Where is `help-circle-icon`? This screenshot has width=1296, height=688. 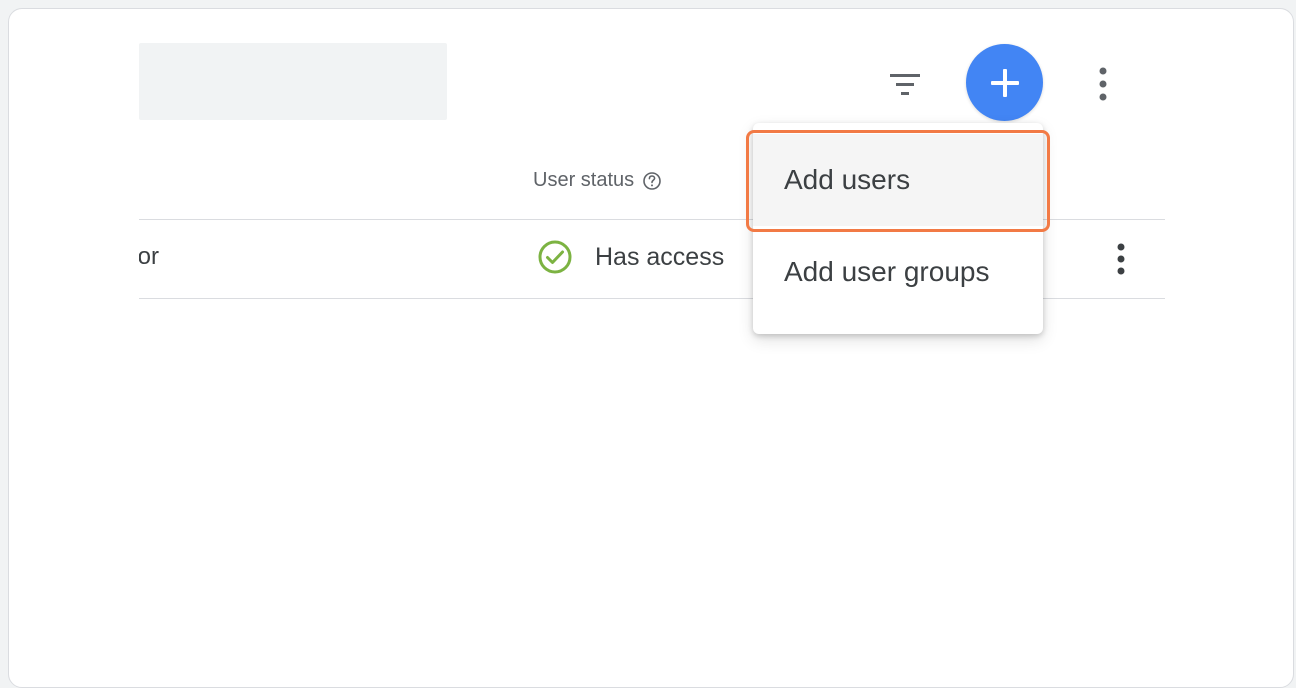
help-circle-icon is located at coordinates (652, 181).